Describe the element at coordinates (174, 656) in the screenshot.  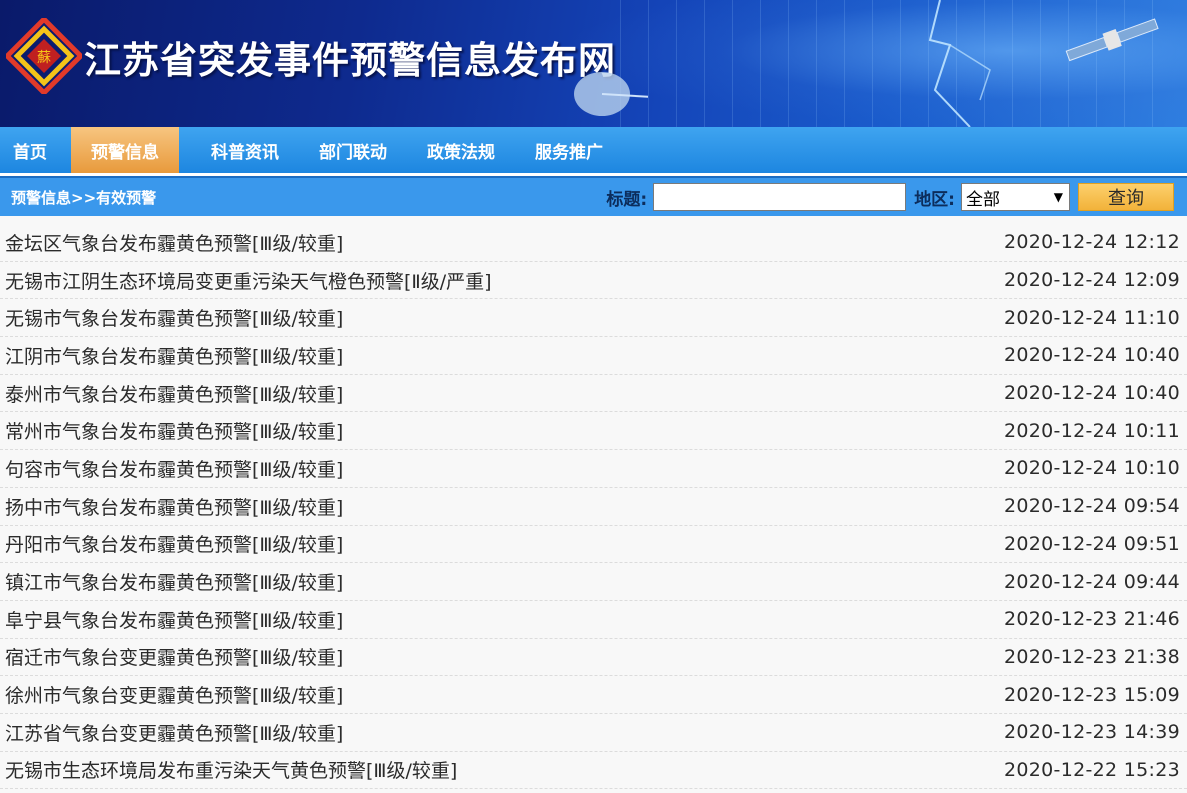
I see `warning-title: 宿迁市气象台变更霾黄色预警[Ⅲ级/较重]` at that location.